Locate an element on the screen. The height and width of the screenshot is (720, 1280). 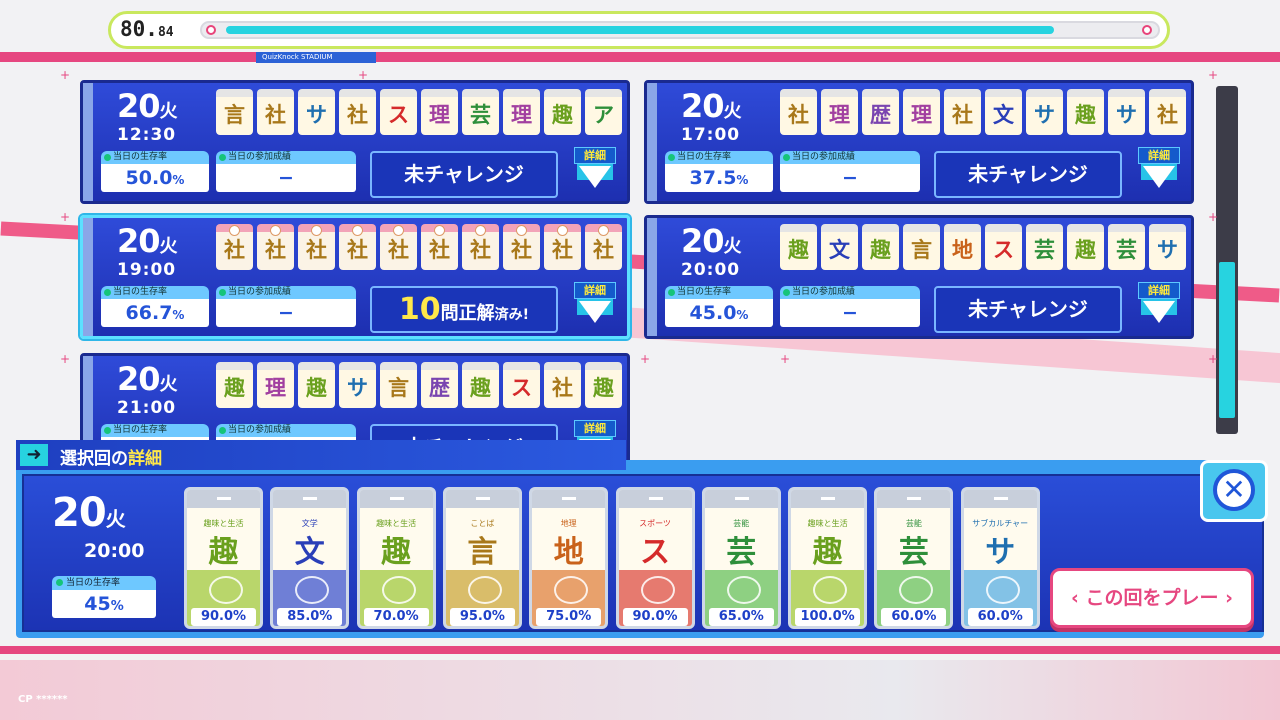
question-genre: 文 is located at coordinates (309, 552).